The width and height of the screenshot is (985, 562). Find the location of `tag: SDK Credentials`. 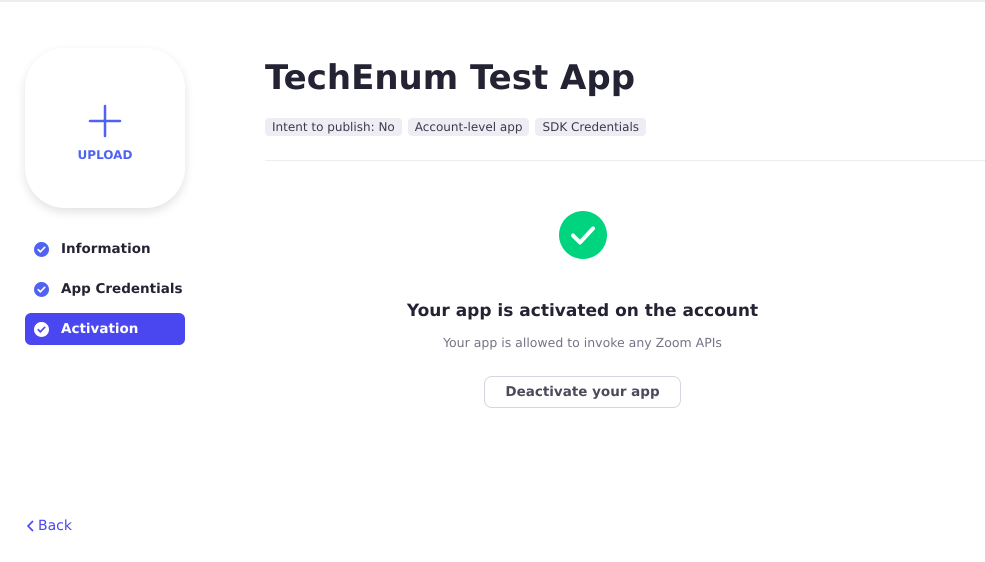

tag: SDK Credentials is located at coordinates (590, 127).